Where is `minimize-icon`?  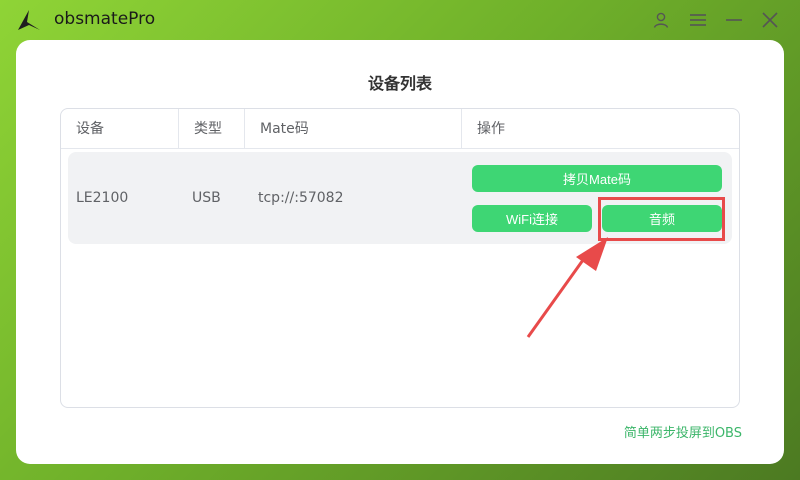 minimize-icon is located at coordinates (734, 20).